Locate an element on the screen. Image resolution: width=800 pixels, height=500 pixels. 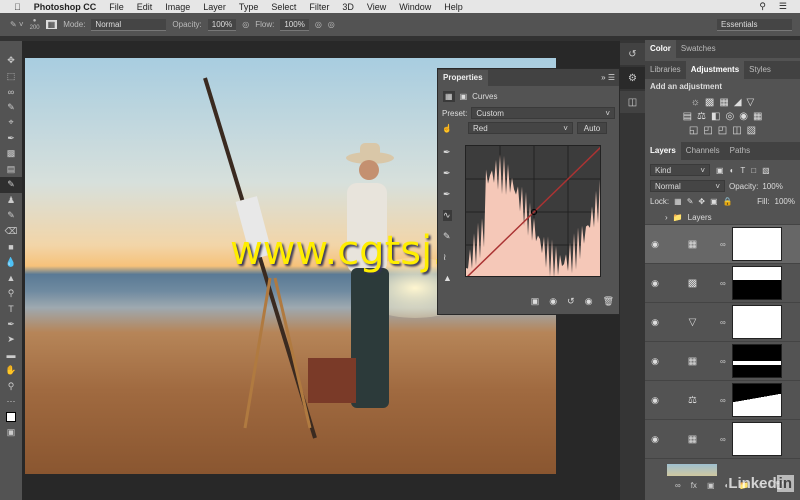
exposure-icon: ◢ is located at coordinates (738, 102).